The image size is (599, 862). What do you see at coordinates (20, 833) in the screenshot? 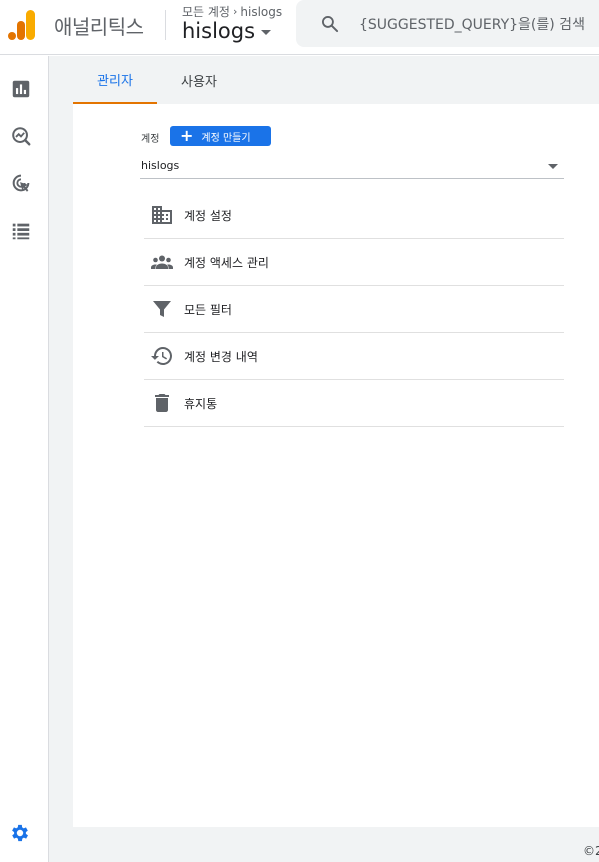
I see `gear-icon` at bounding box center [20, 833].